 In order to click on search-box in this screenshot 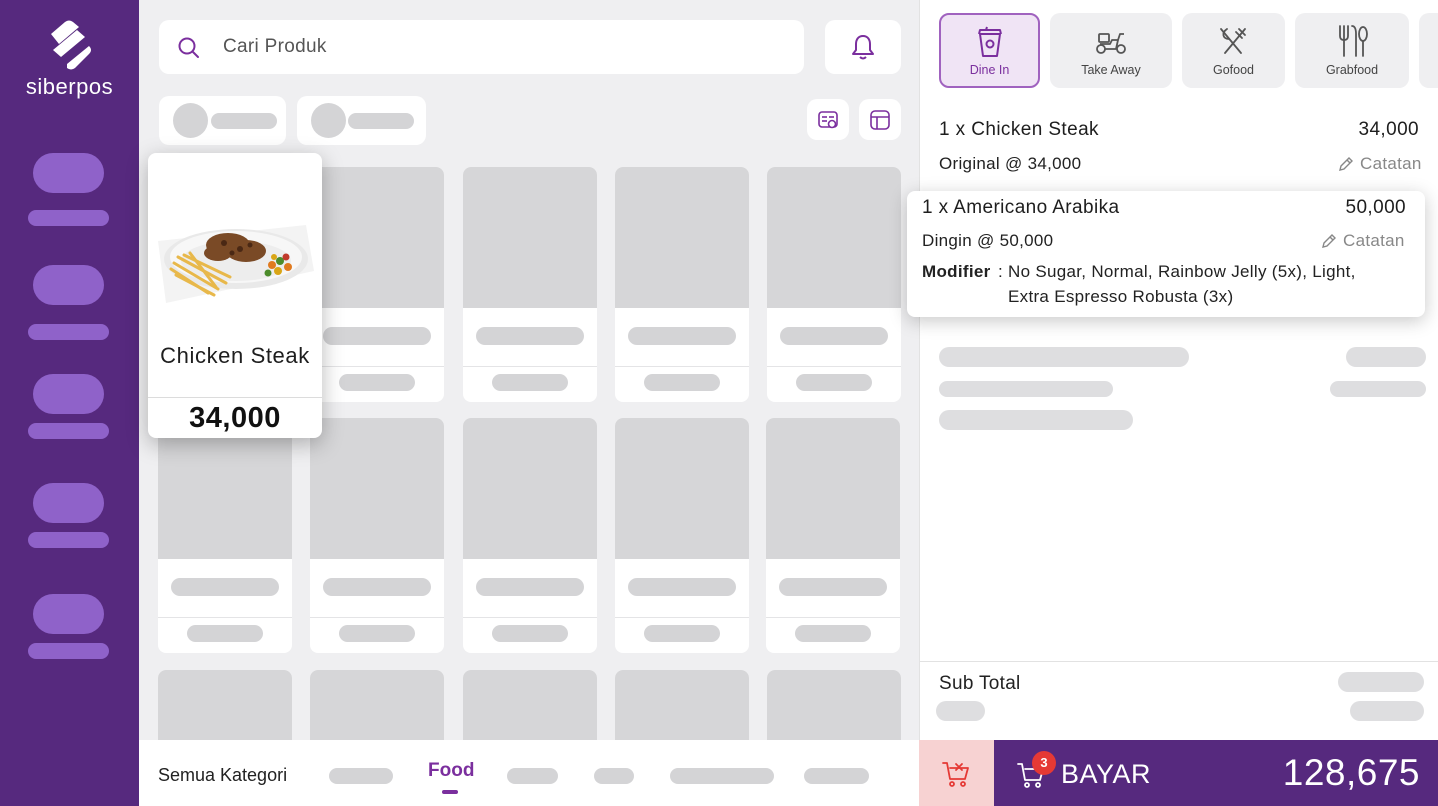, I will do `click(481, 47)`.